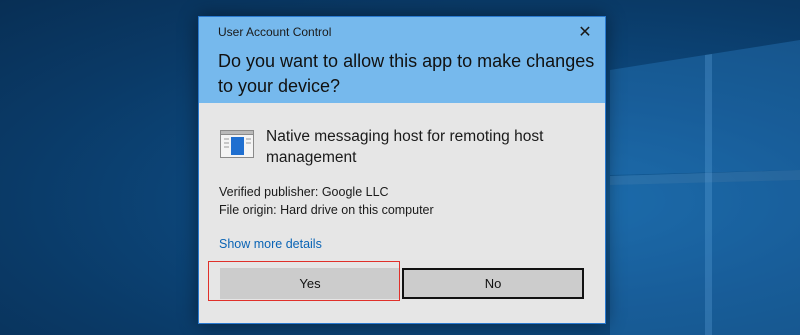  What do you see at coordinates (493, 283) in the screenshot?
I see `no-button: No` at bounding box center [493, 283].